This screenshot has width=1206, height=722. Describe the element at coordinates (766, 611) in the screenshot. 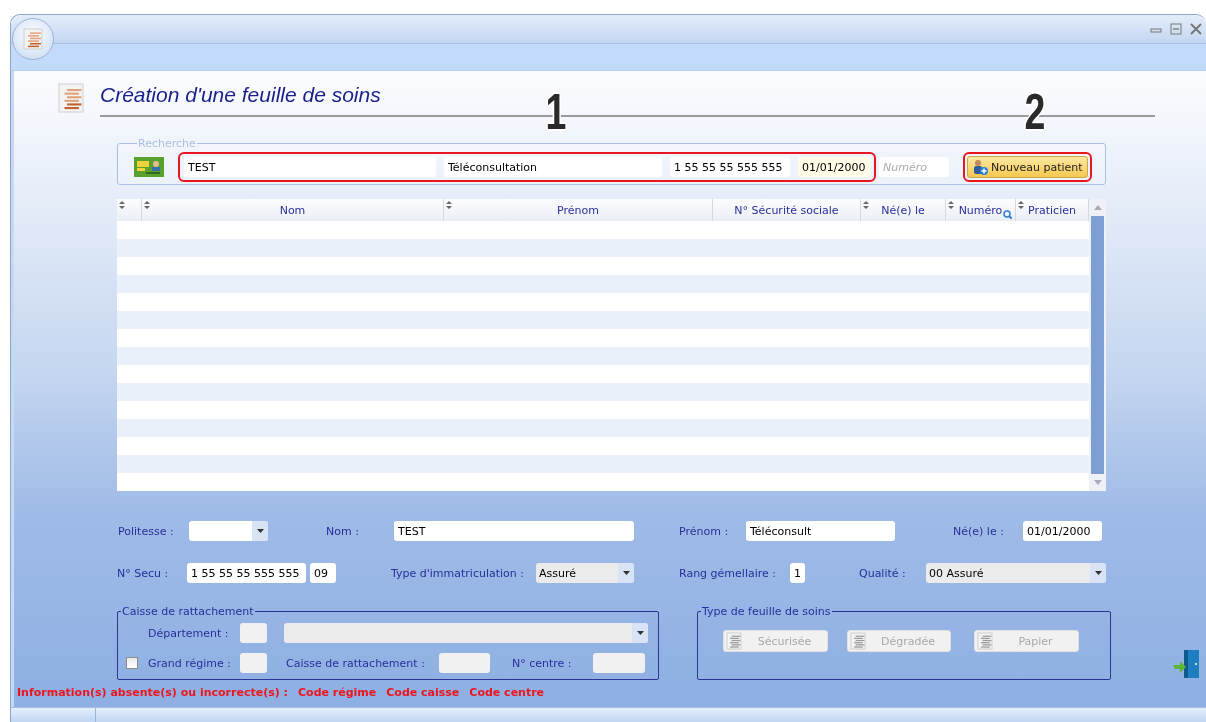

I see `group-legend: Type de feuille de soins` at that location.